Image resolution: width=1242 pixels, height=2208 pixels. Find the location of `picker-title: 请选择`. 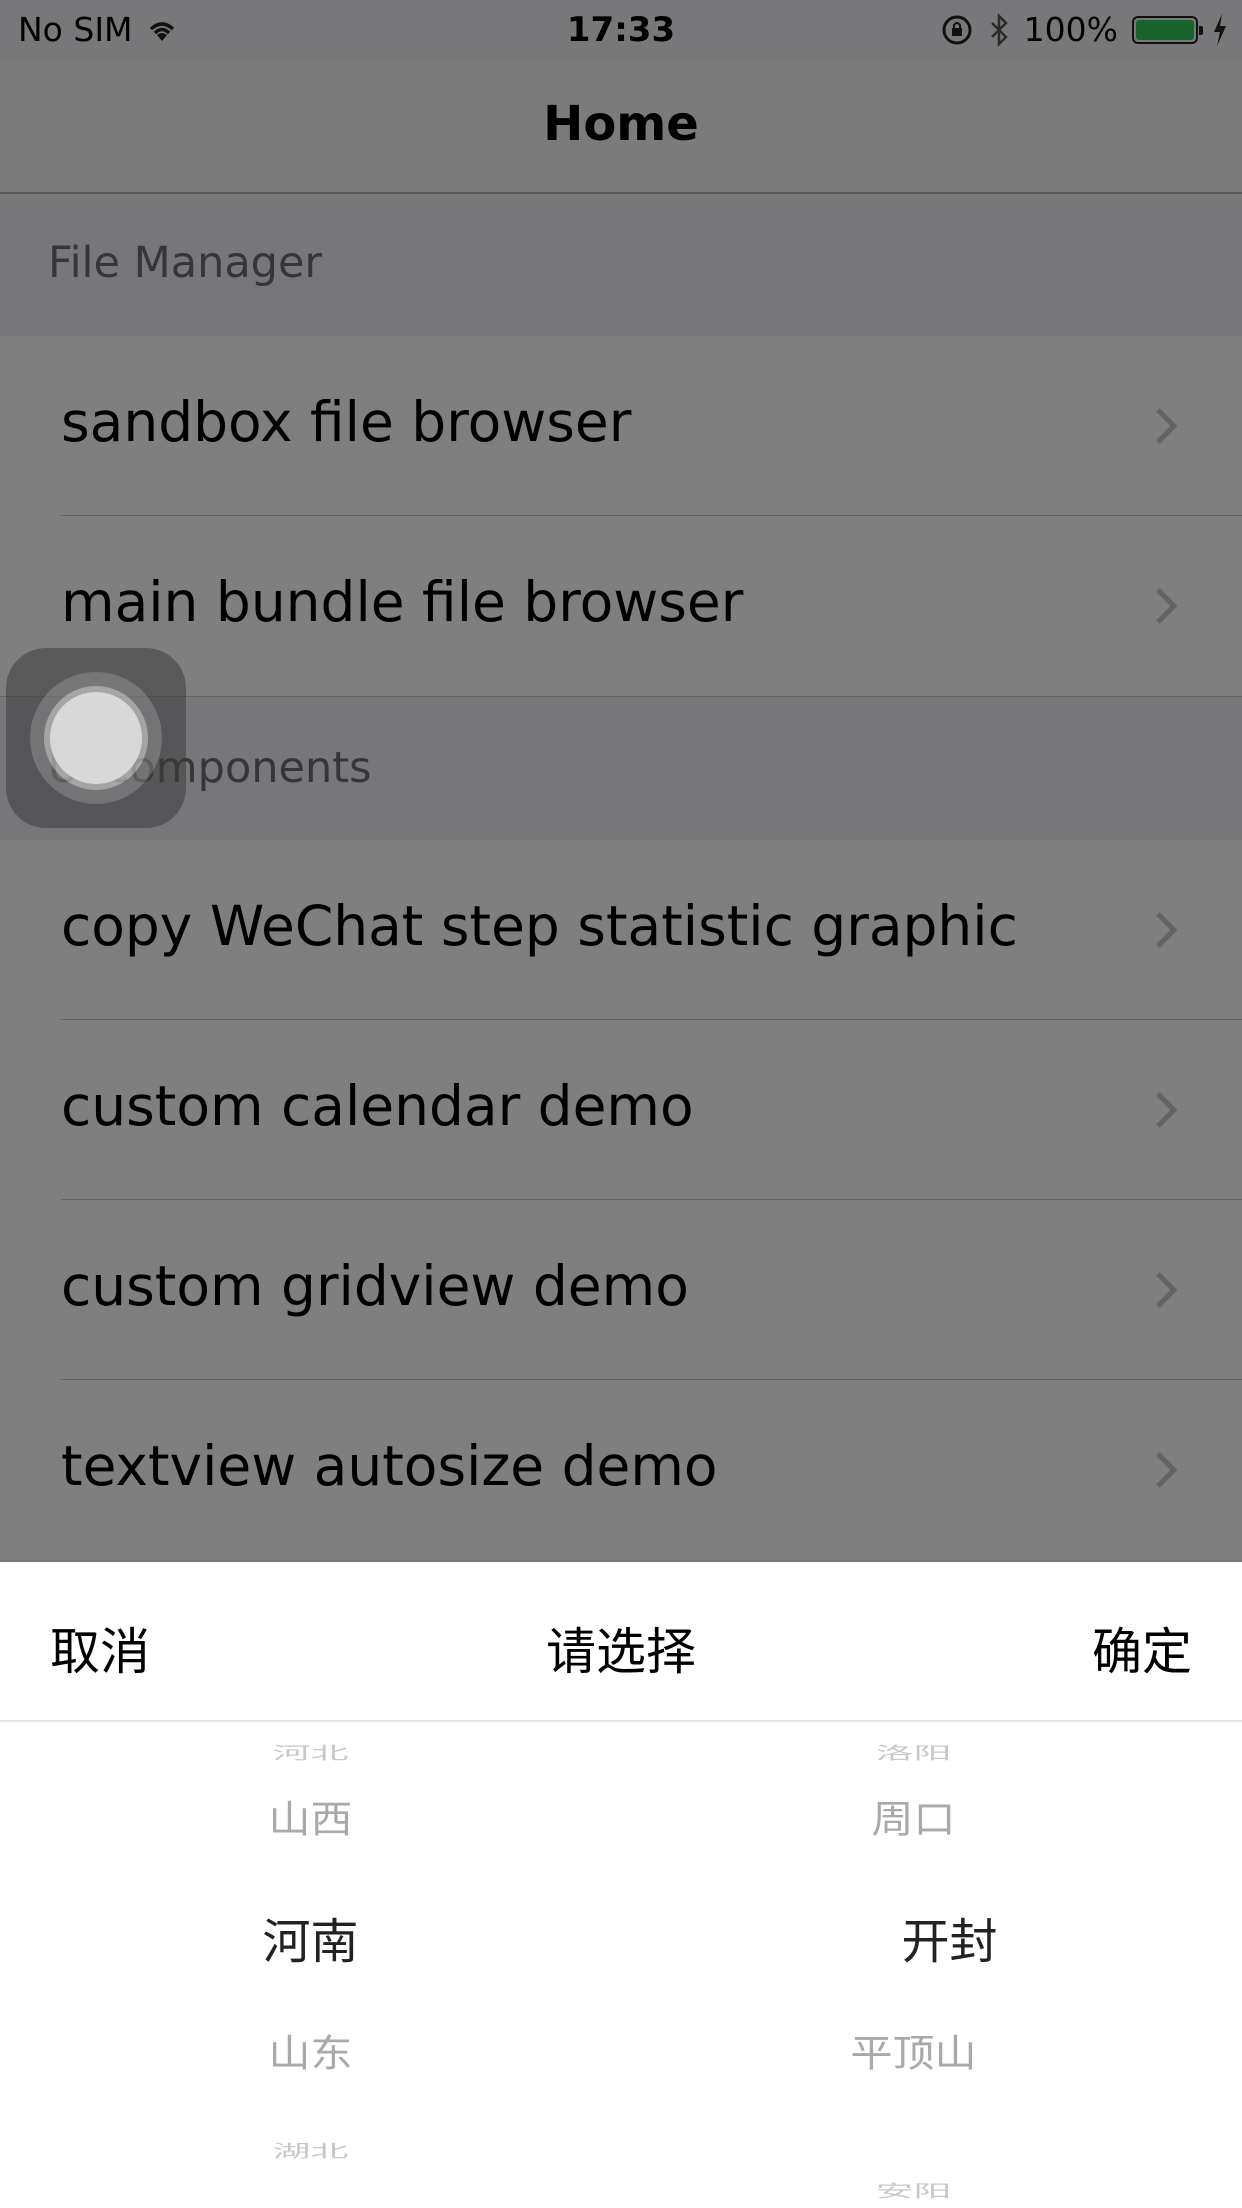

picker-title: 请选择 is located at coordinates (621, 1652).